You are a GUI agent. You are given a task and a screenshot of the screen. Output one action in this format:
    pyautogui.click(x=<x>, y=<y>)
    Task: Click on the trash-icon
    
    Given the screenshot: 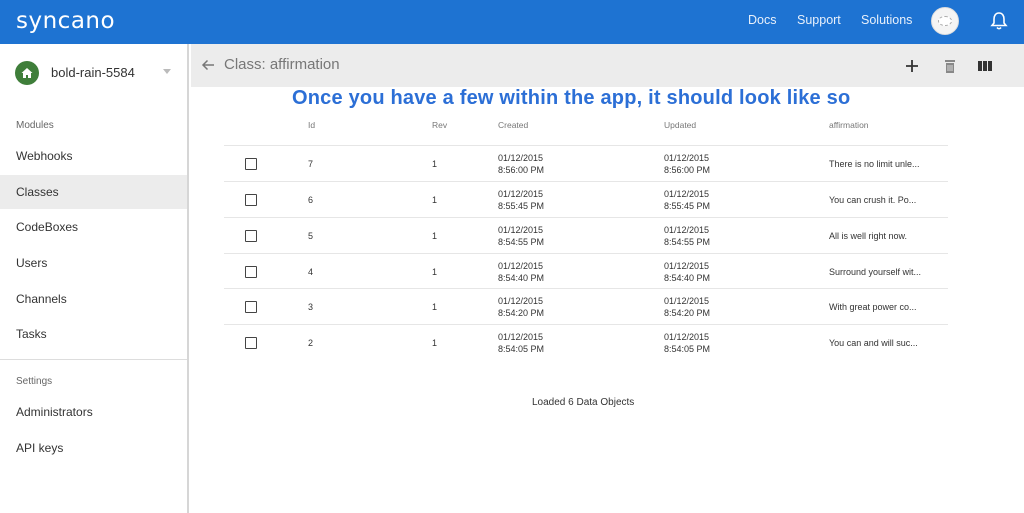 What is the action you would take?
    pyautogui.click(x=950, y=66)
    